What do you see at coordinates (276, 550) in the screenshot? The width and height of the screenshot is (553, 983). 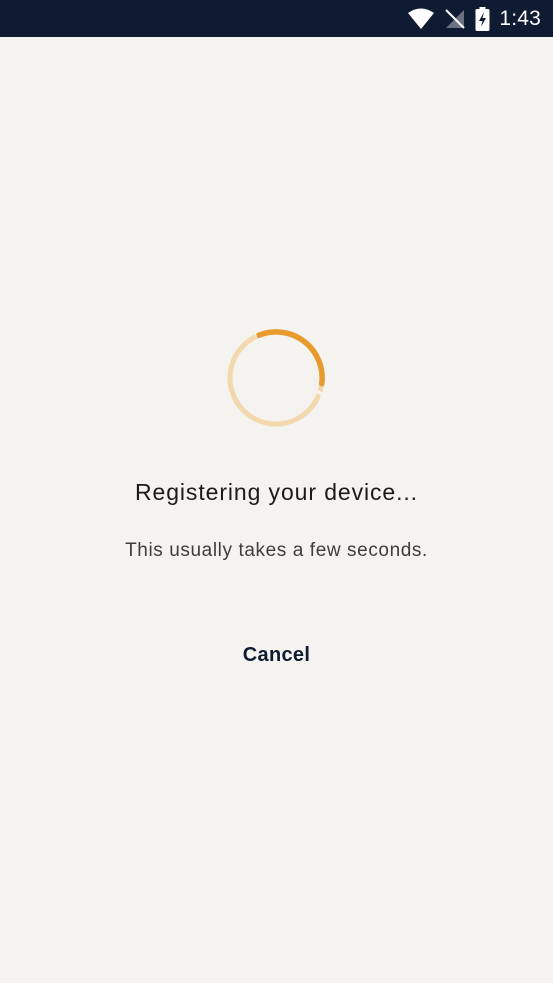 I see `page-subtitle: This usually takes a few seconds.` at bounding box center [276, 550].